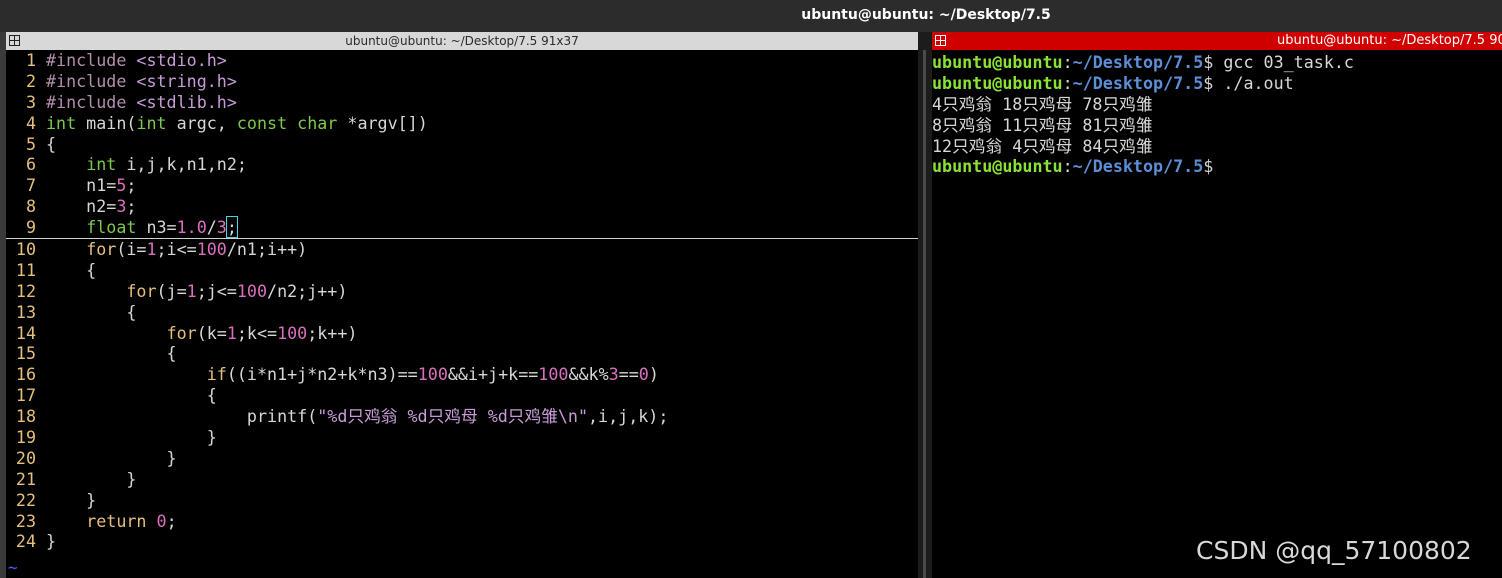  Describe the element at coordinates (751, 16) in the screenshot. I see `window-titlebar: ubuntu@ubuntu: ~/Desktop/7.5` at that location.